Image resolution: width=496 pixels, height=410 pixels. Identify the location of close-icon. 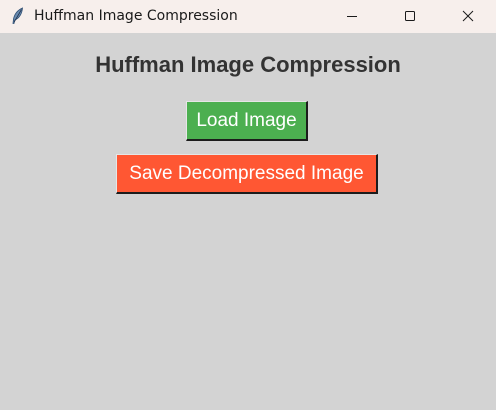
(468, 16).